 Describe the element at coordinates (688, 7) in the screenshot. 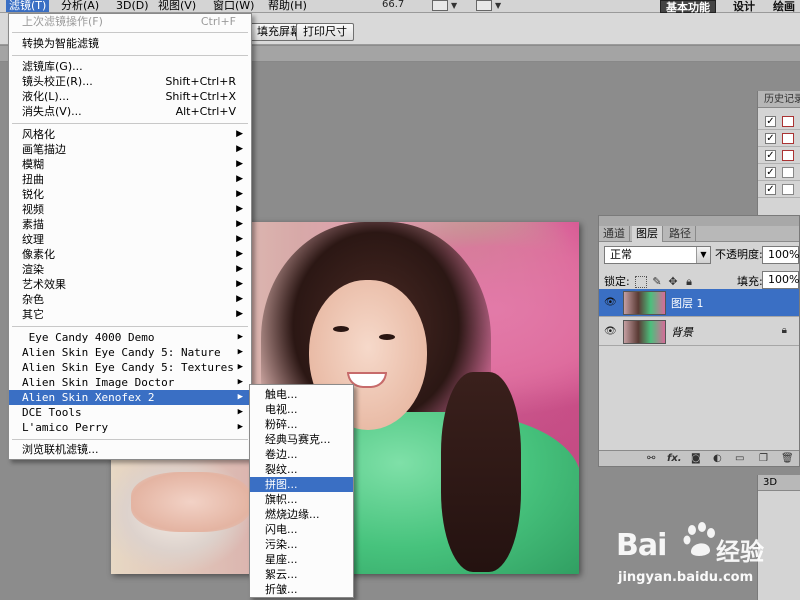

I see `workspace-basic-button: 基本功能` at that location.